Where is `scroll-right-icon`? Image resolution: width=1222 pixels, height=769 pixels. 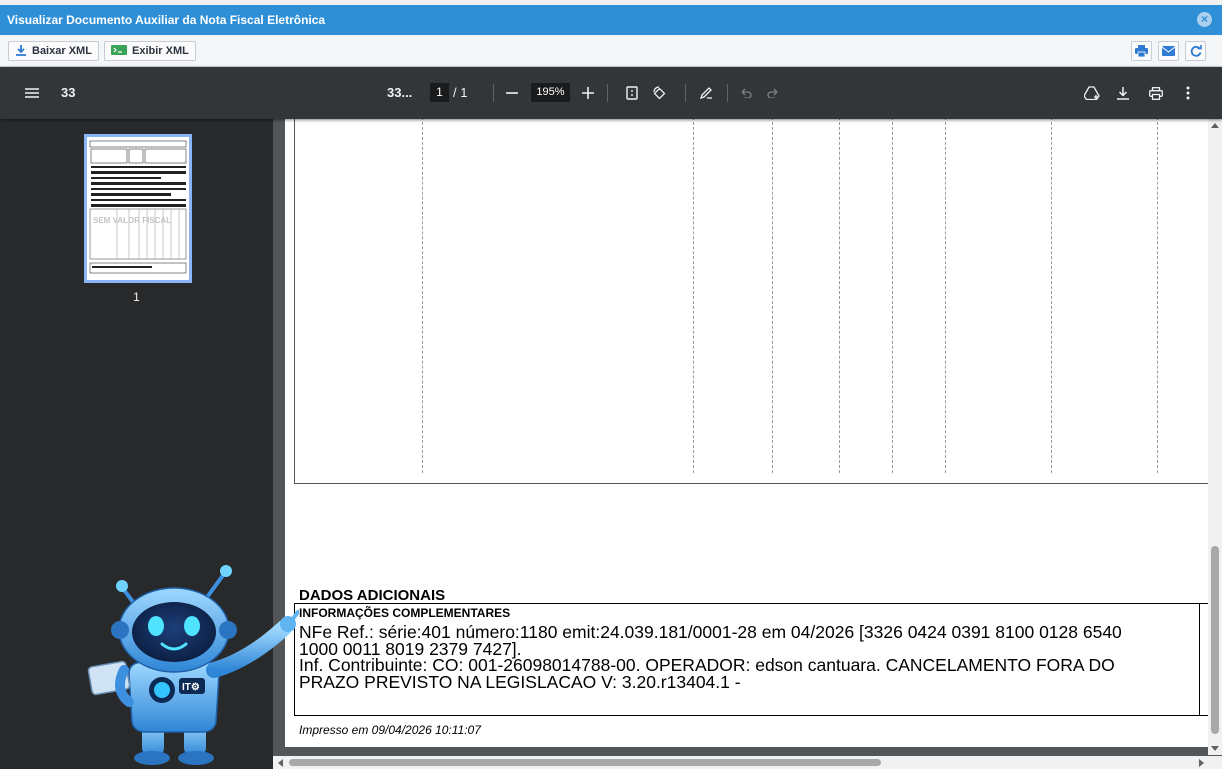
scroll-right-icon is located at coordinates (1201, 763).